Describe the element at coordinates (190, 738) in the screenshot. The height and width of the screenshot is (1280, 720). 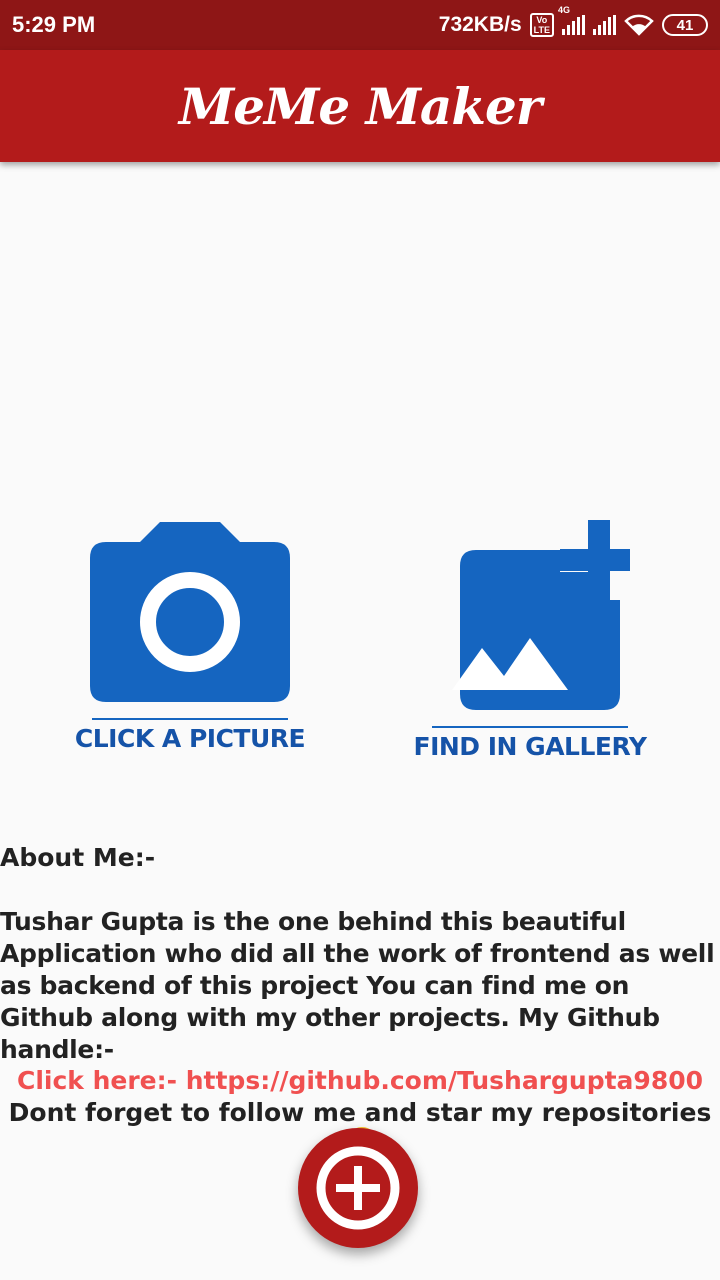
I see `click-picture-label: CLICK A PICTURE` at that location.